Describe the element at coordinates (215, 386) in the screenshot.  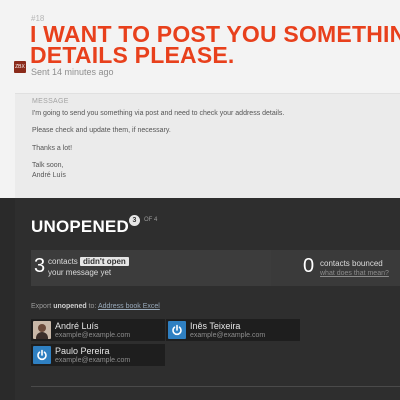
I see `section-divider` at that location.